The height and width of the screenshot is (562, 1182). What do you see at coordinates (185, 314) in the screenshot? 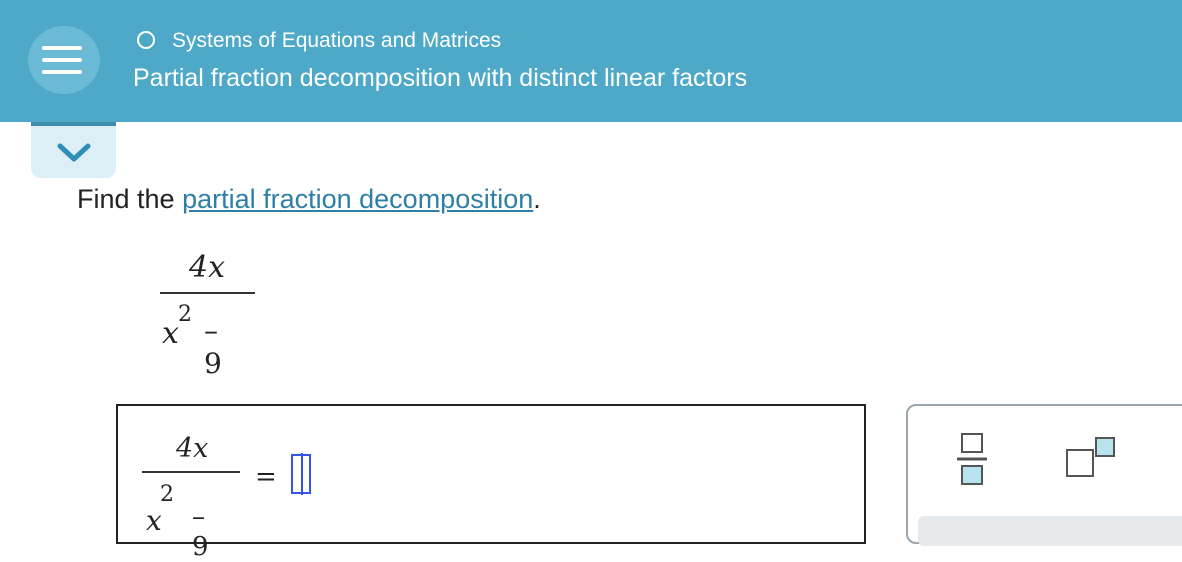
I see `denominator-exponent: 2` at bounding box center [185, 314].